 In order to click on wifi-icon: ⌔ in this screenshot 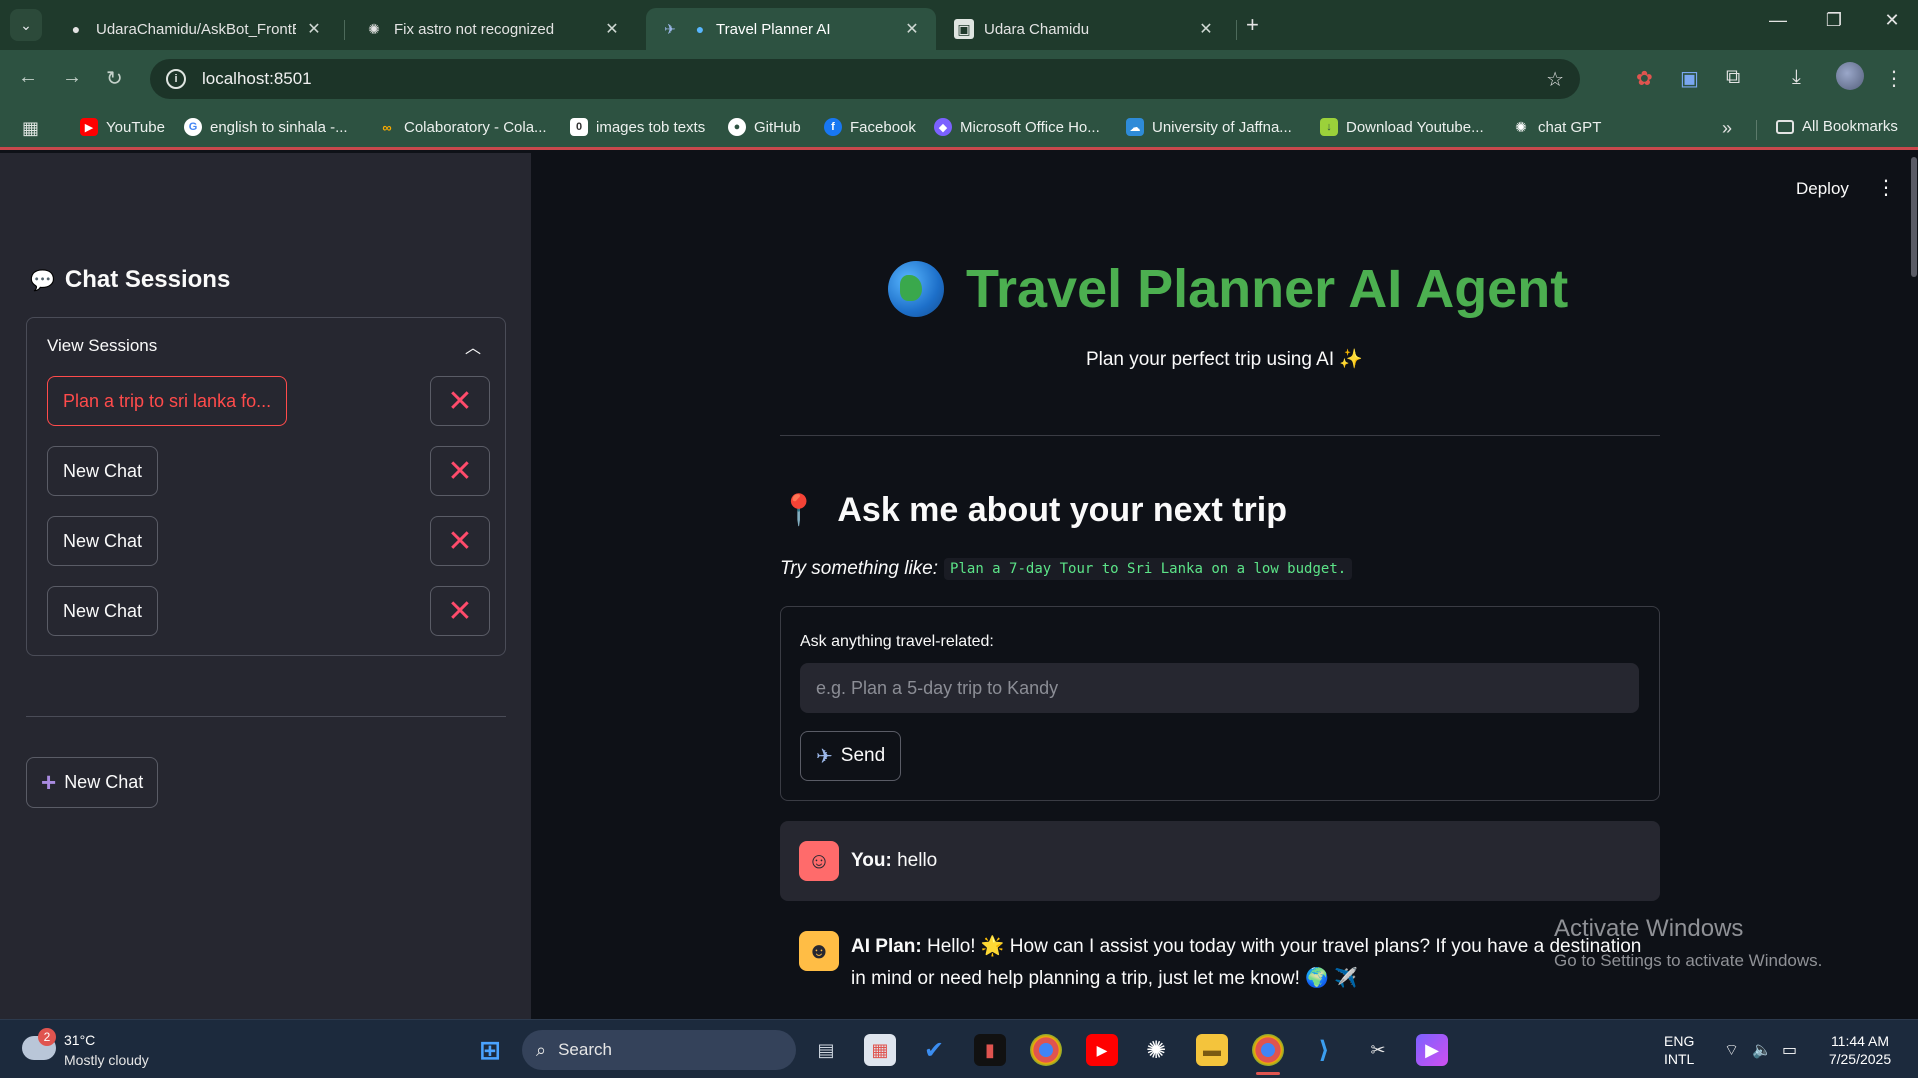, I will do `click(1731, 1050)`.